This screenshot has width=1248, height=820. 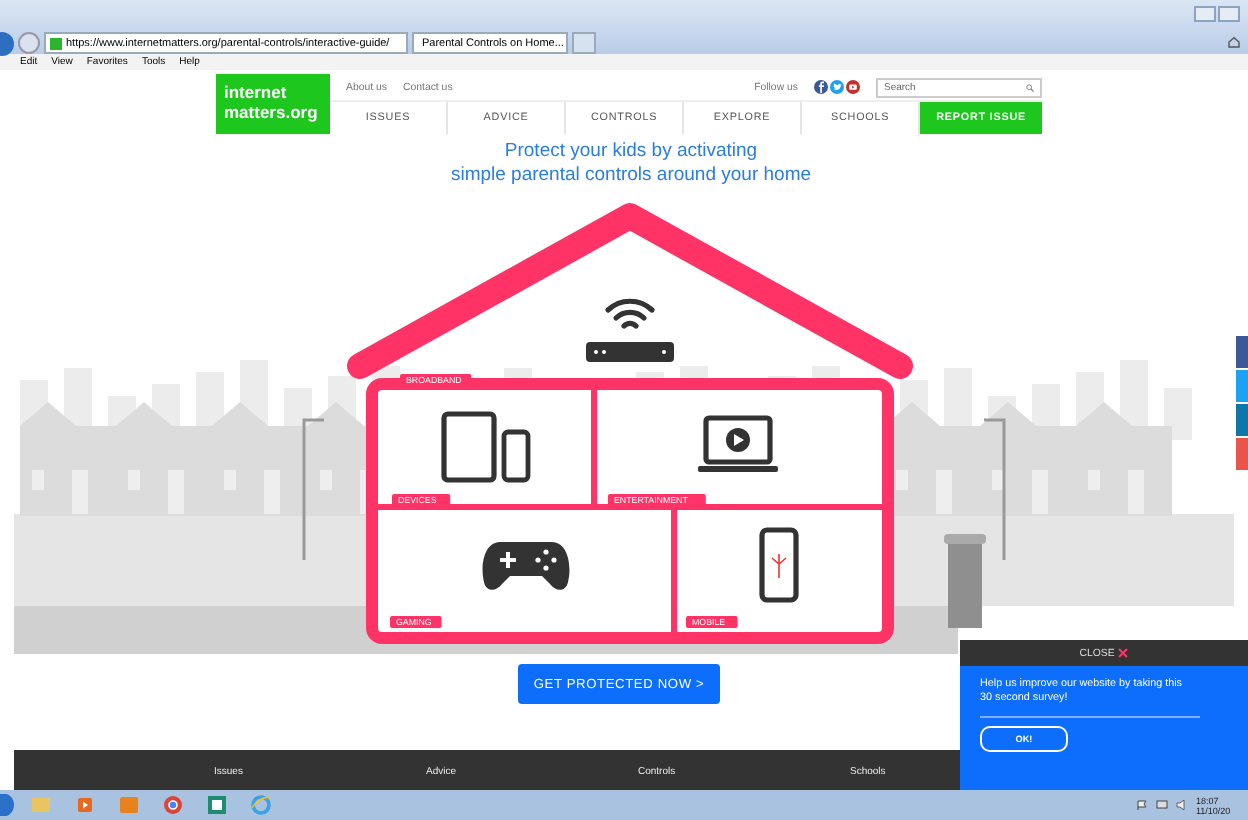 What do you see at coordinates (1205, 14) in the screenshot?
I see `minimize-button` at bounding box center [1205, 14].